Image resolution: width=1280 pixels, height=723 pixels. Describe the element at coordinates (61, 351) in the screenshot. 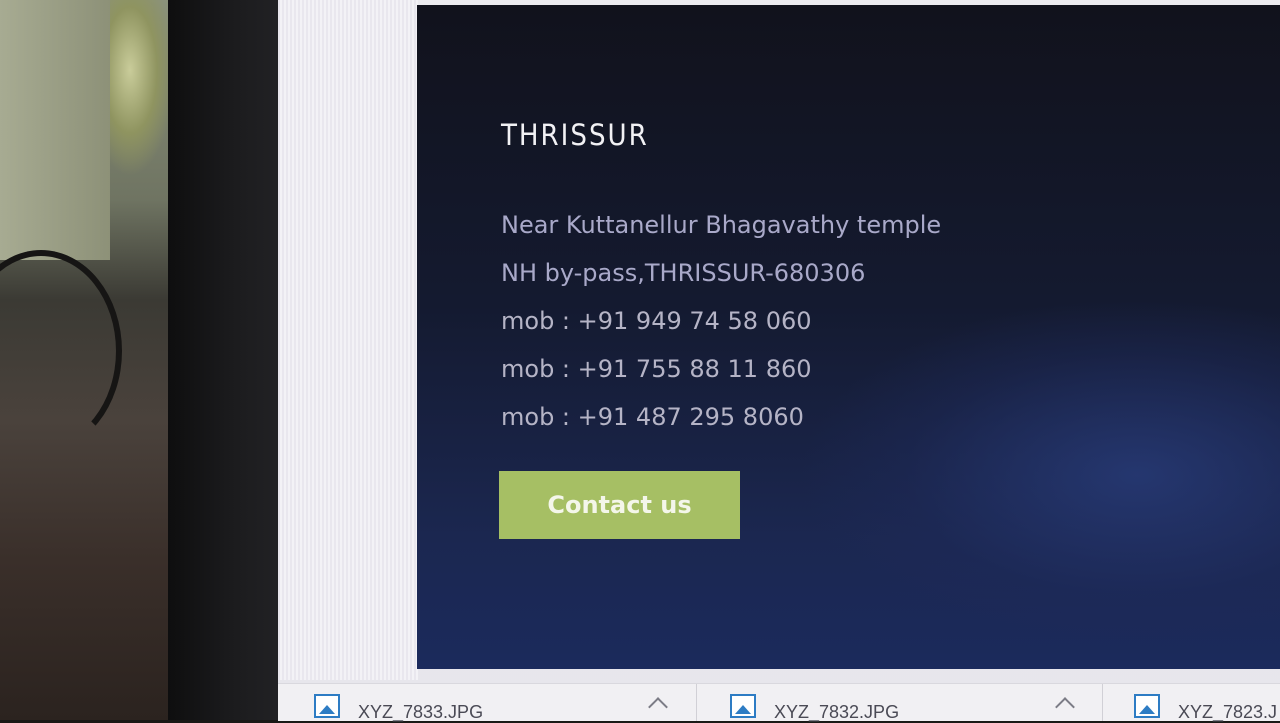

I see `background-cable` at that location.